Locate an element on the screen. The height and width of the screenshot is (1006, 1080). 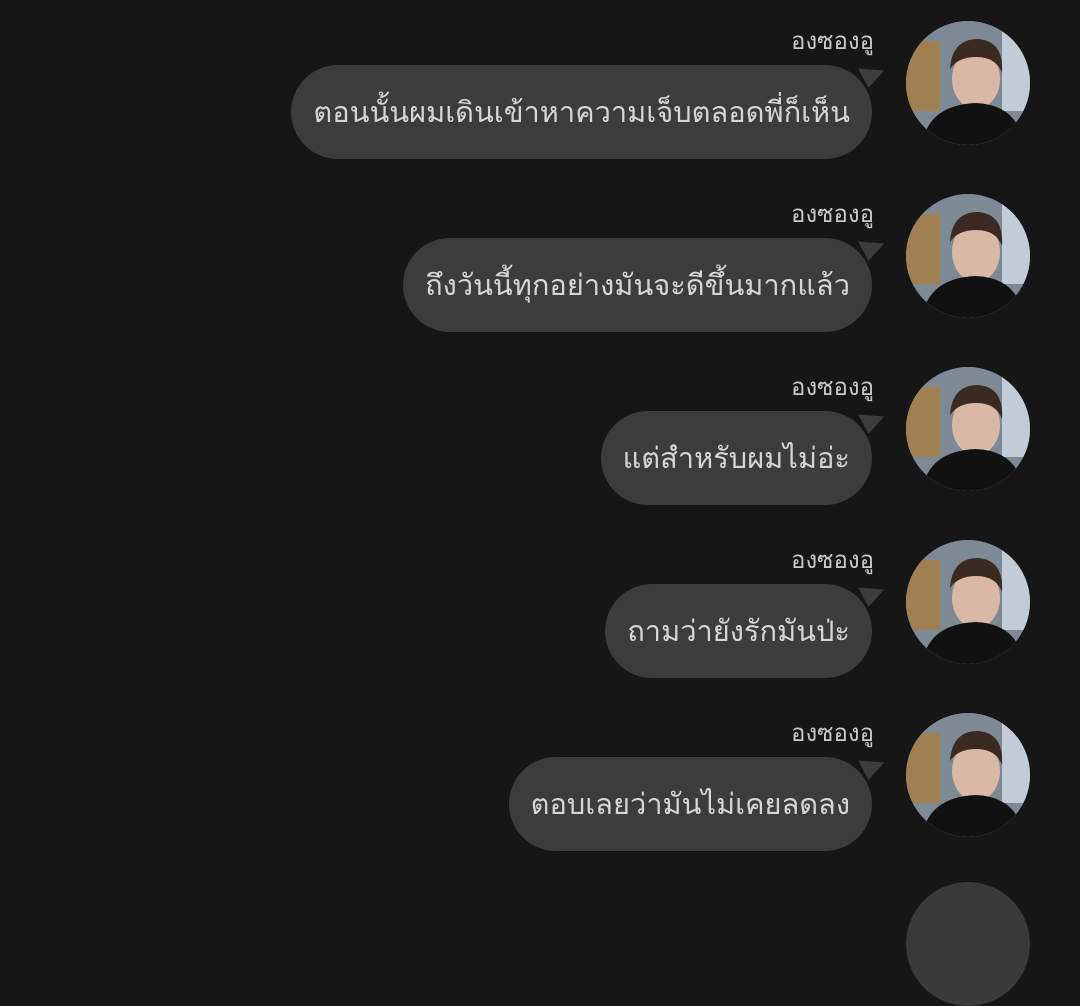
message-bubble: ถึงวันนี้ทุกอย่างมันจะดีขึ้นมากแล้ว is located at coordinates (637, 285).